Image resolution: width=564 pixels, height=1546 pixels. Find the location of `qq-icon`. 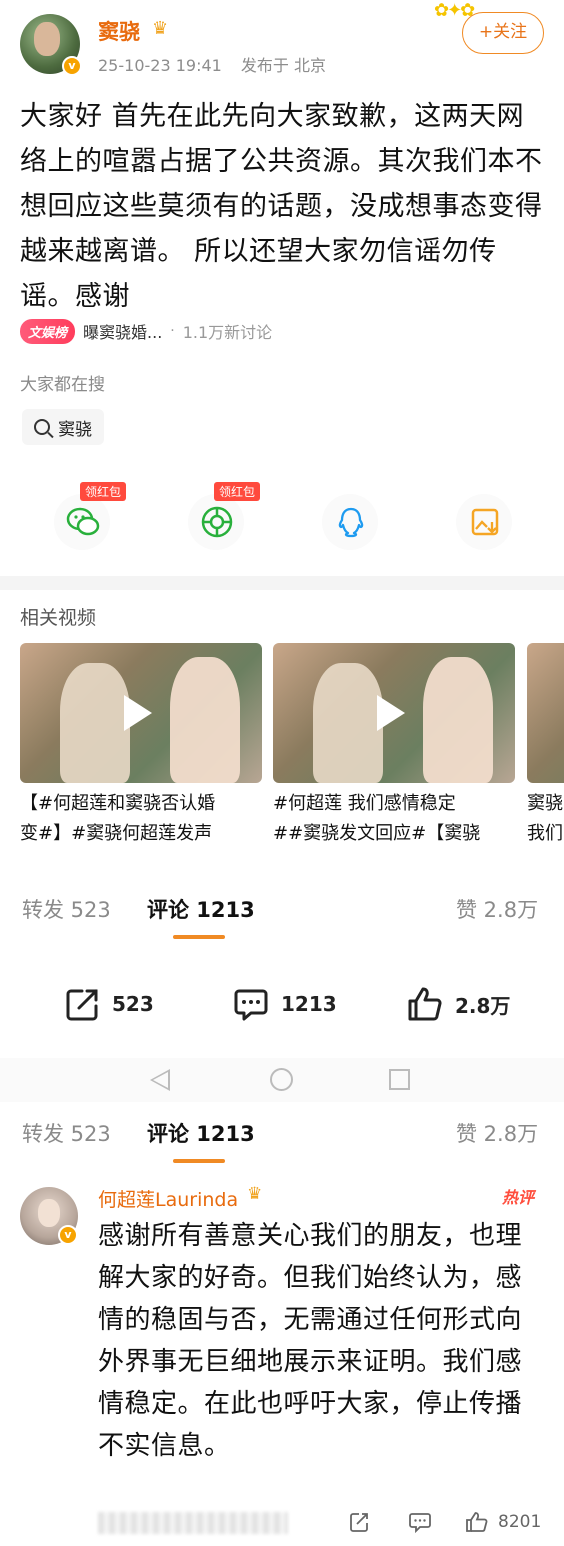

qq-icon is located at coordinates (351, 522).